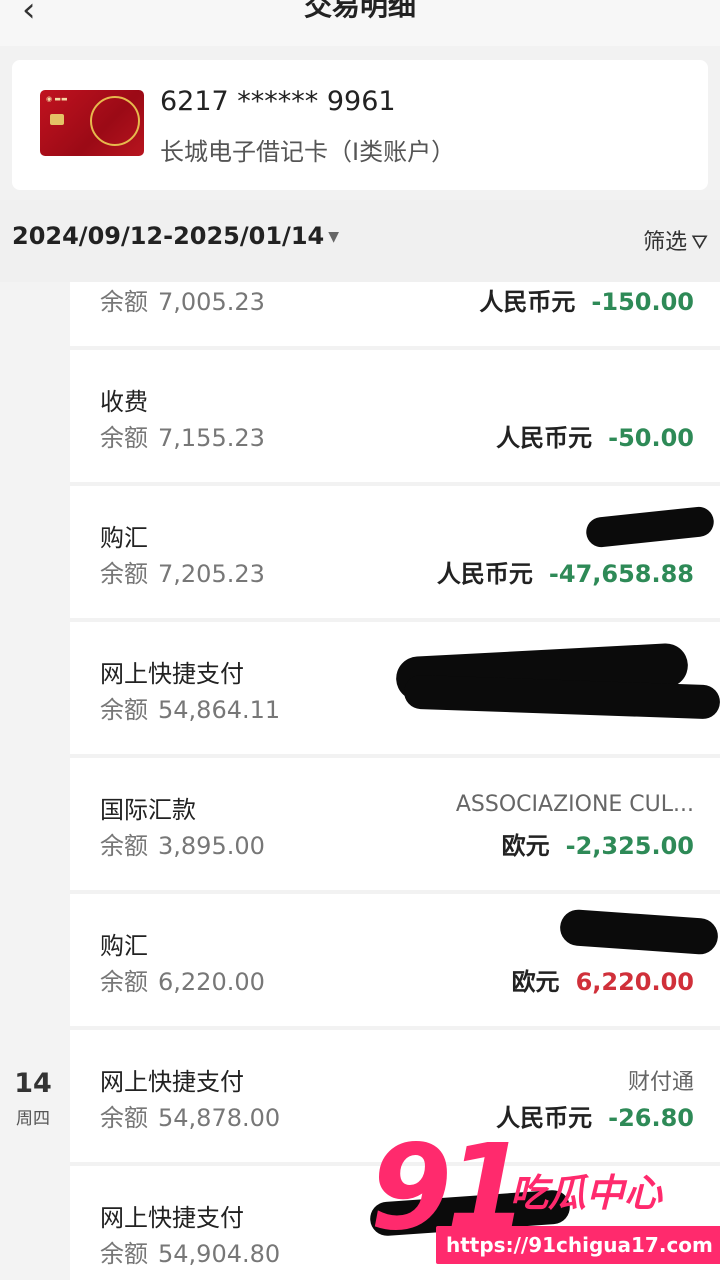  I want to click on balance-value: 54,864.11, so click(219, 710).